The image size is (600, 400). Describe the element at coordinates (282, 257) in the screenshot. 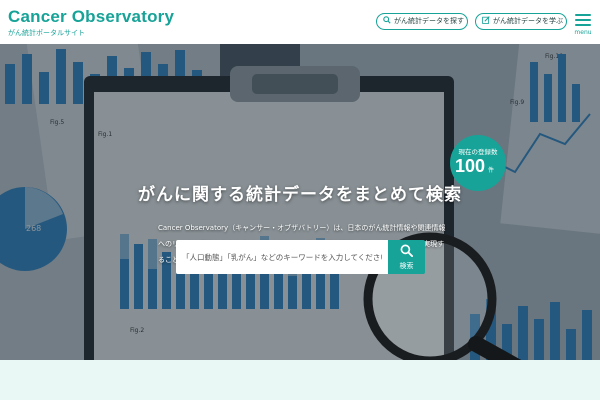

I see `search-input` at that location.